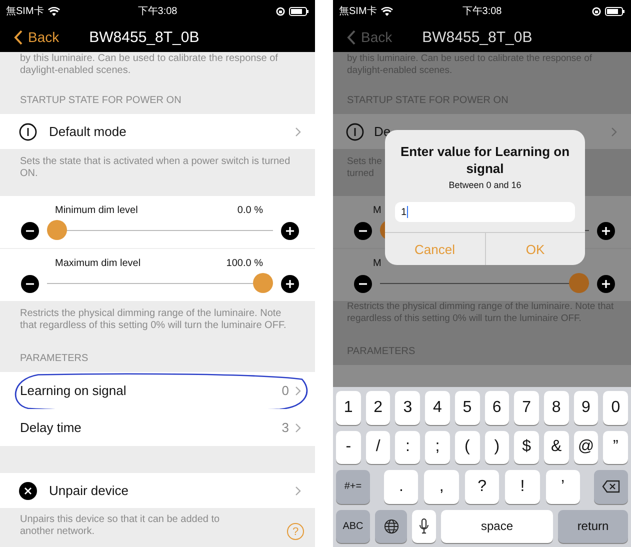 The image size is (631, 547). I want to click on slider-reading: 100.0 %, so click(244, 263).